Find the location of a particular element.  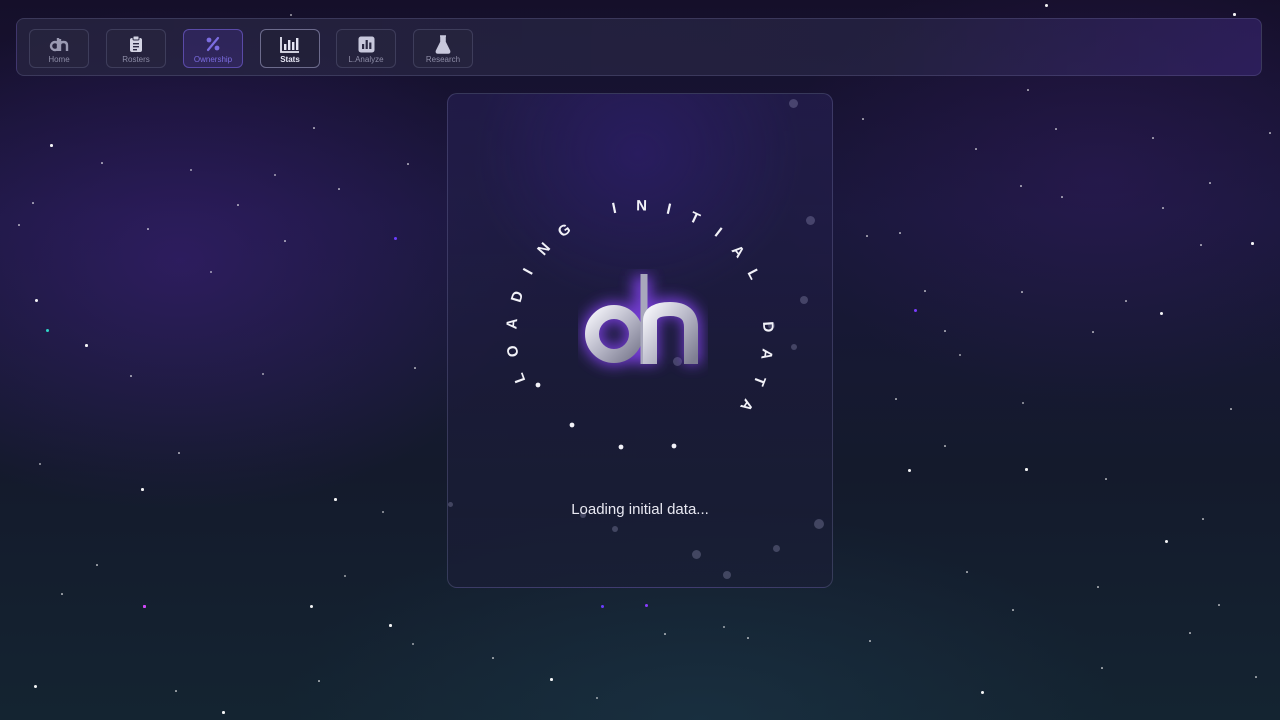

nav-rosters-button: Rosters is located at coordinates (136, 48).